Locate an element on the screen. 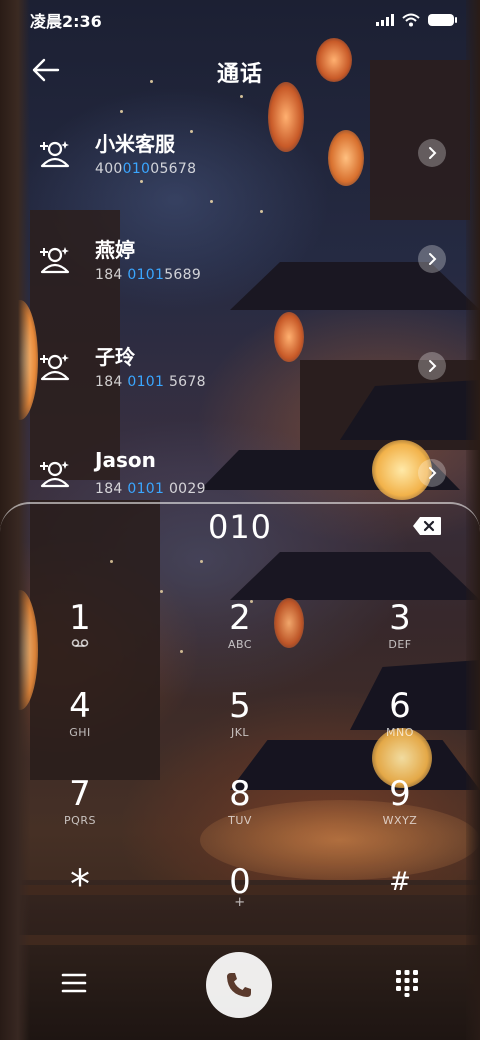  dial-key-4: 4 GHI is located at coordinates (80, 722).